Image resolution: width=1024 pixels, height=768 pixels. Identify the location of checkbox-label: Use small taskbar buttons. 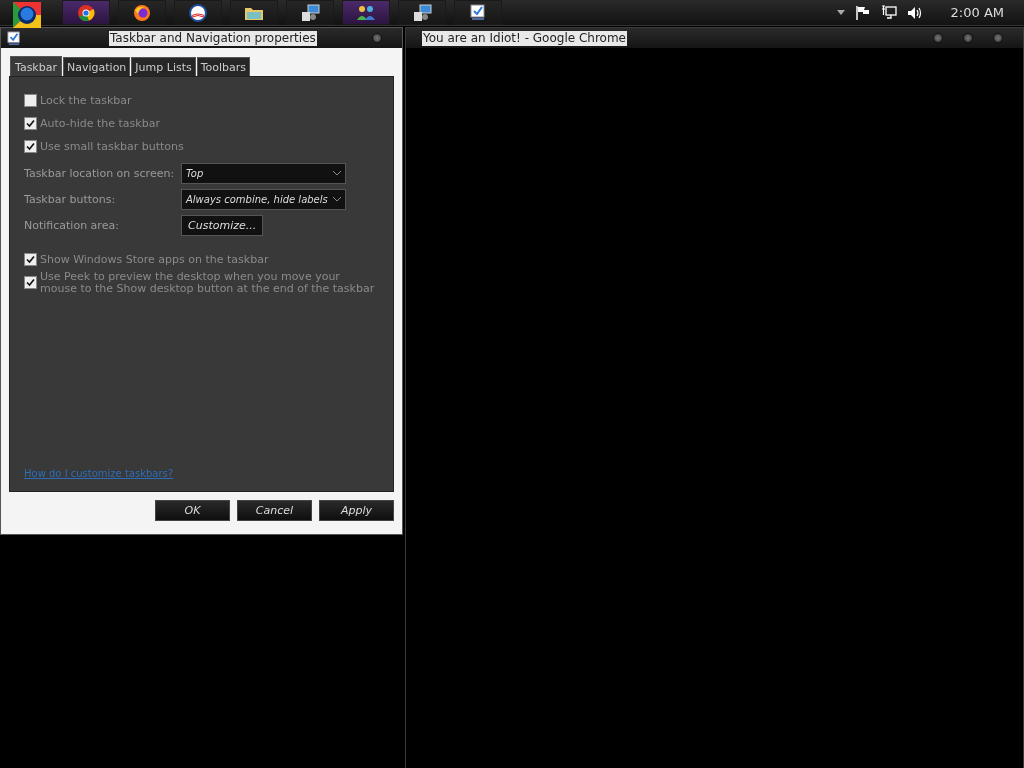
(112, 146).